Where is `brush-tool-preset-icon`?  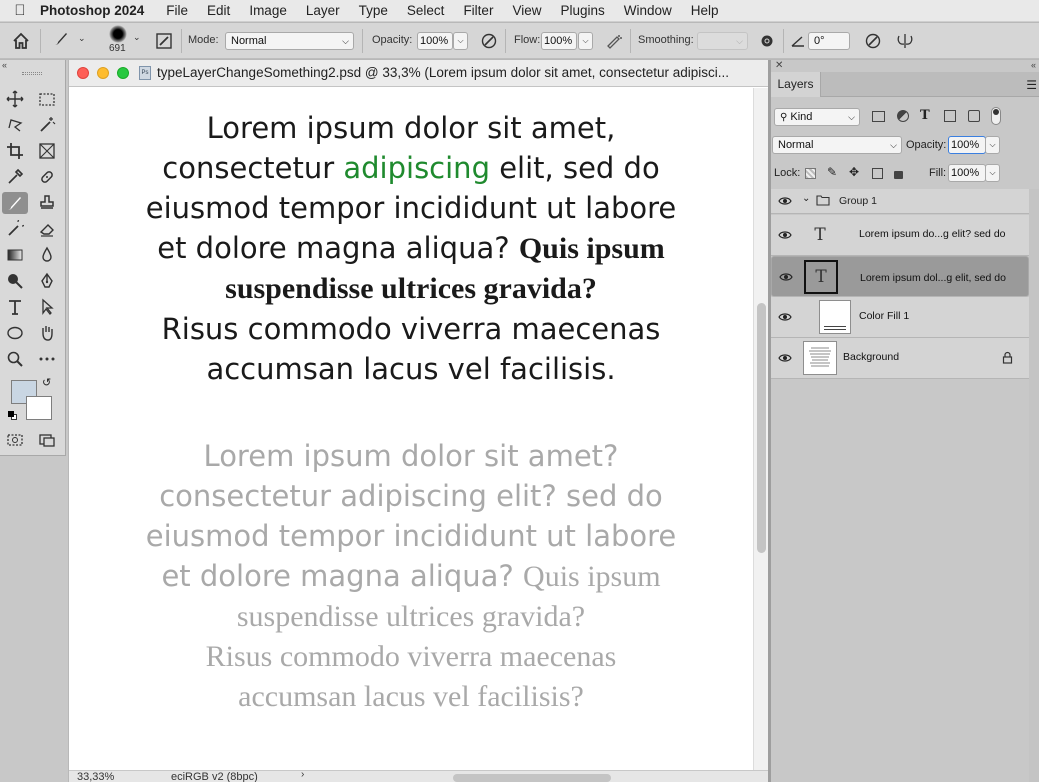 brush-tool-preset-icon is located at coordinates (61, 39).